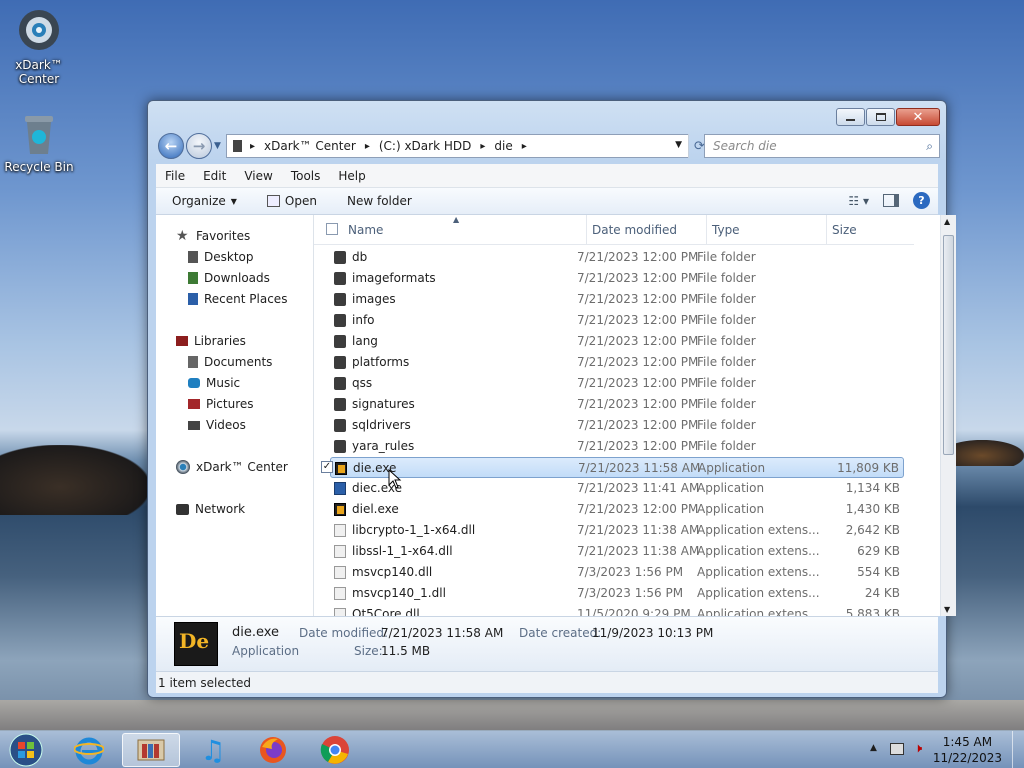 This screenshot has width=1024, height=768. Describe the element at coordinates (39, 142) in the screenshot. I see `desktop-icon-recycle-bin: Recycle Bin` at that location.